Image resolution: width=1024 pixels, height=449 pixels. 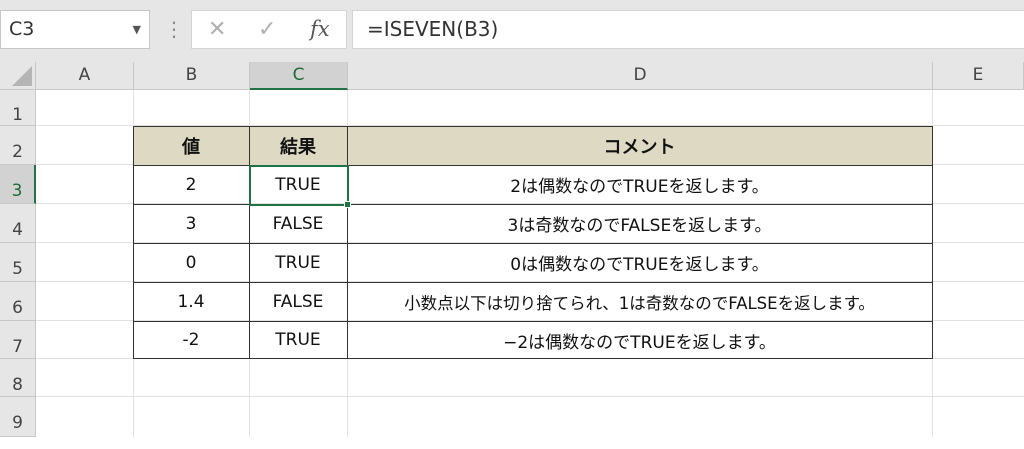 I want to click on row-header-4: 4, so click(x=18, y=223).